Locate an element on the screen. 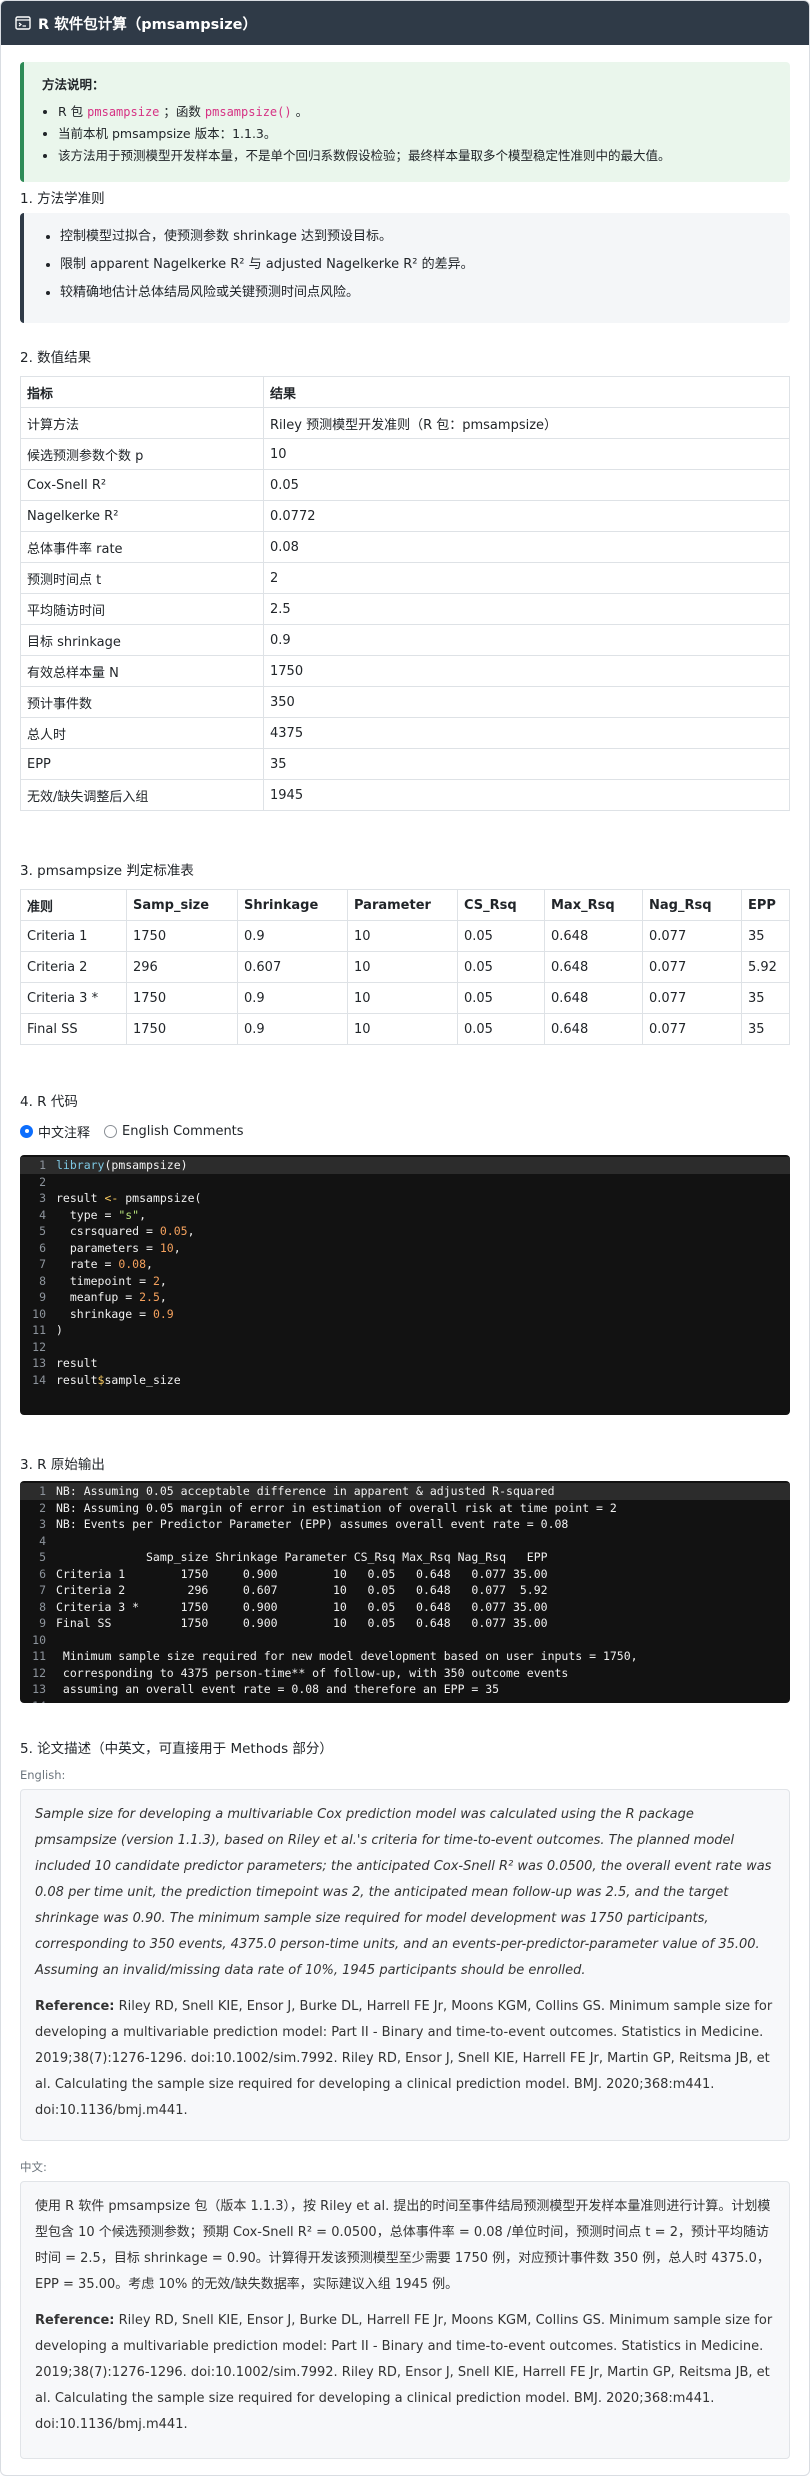 The width and height of the screenshot is (810, 2476). code-line: 5 csrsquared = 0.05, is located at coordinates (117, 1231).